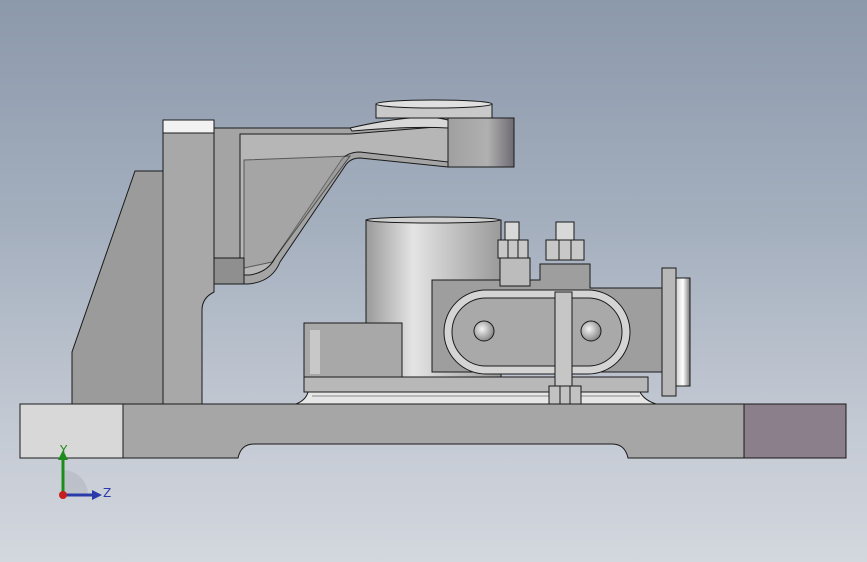 Image resolution: width=867 pixels, height=562 pixels. What do you see at coordinates (117, 287) in the screenshot?
I see `left-support` at bounding box center [117, 287].